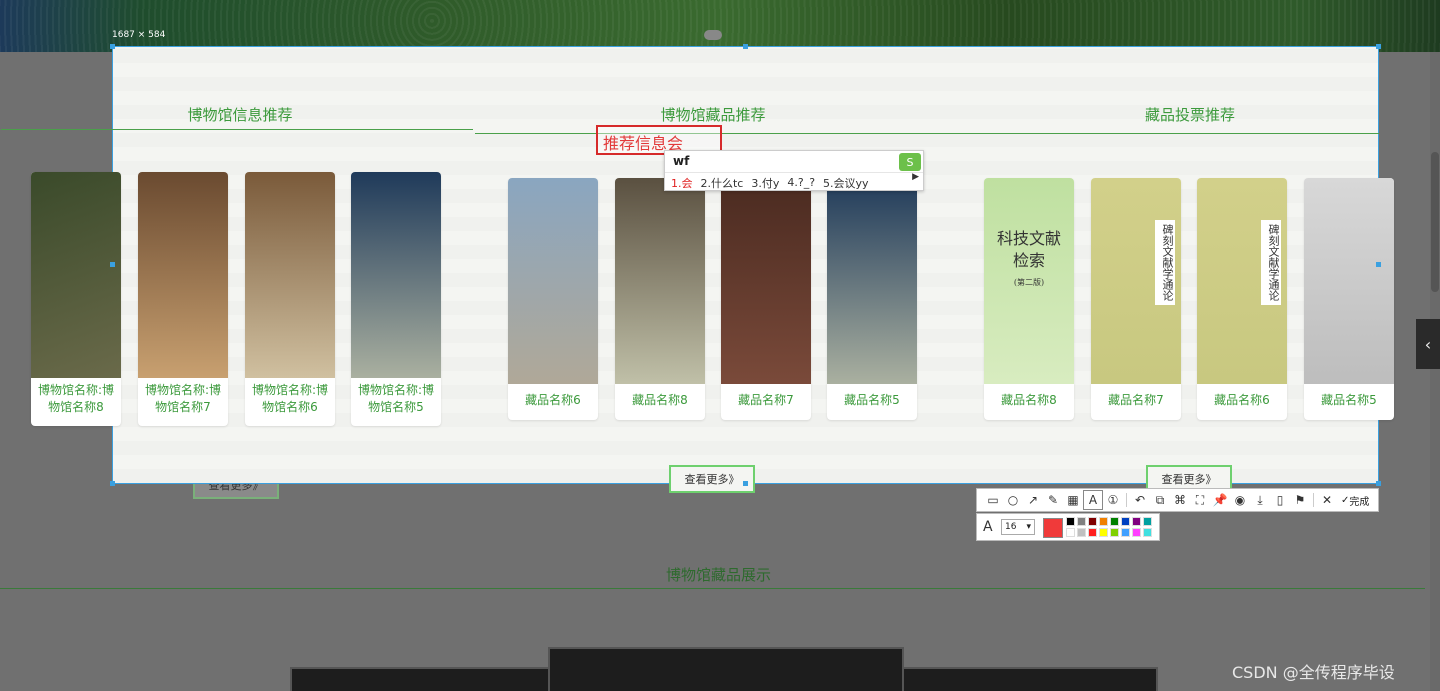 This screenshot has width=1440, height=691. I want to click on check-icon: ✓, so click(1345, 500).